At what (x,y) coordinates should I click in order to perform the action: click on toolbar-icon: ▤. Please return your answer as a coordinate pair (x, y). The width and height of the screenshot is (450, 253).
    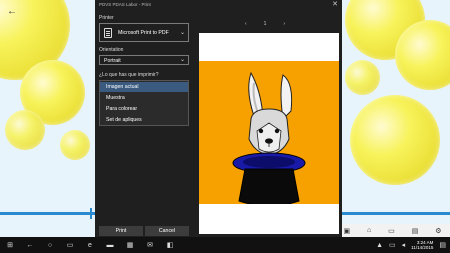
    Looking at the image, I should click on (415, 231).